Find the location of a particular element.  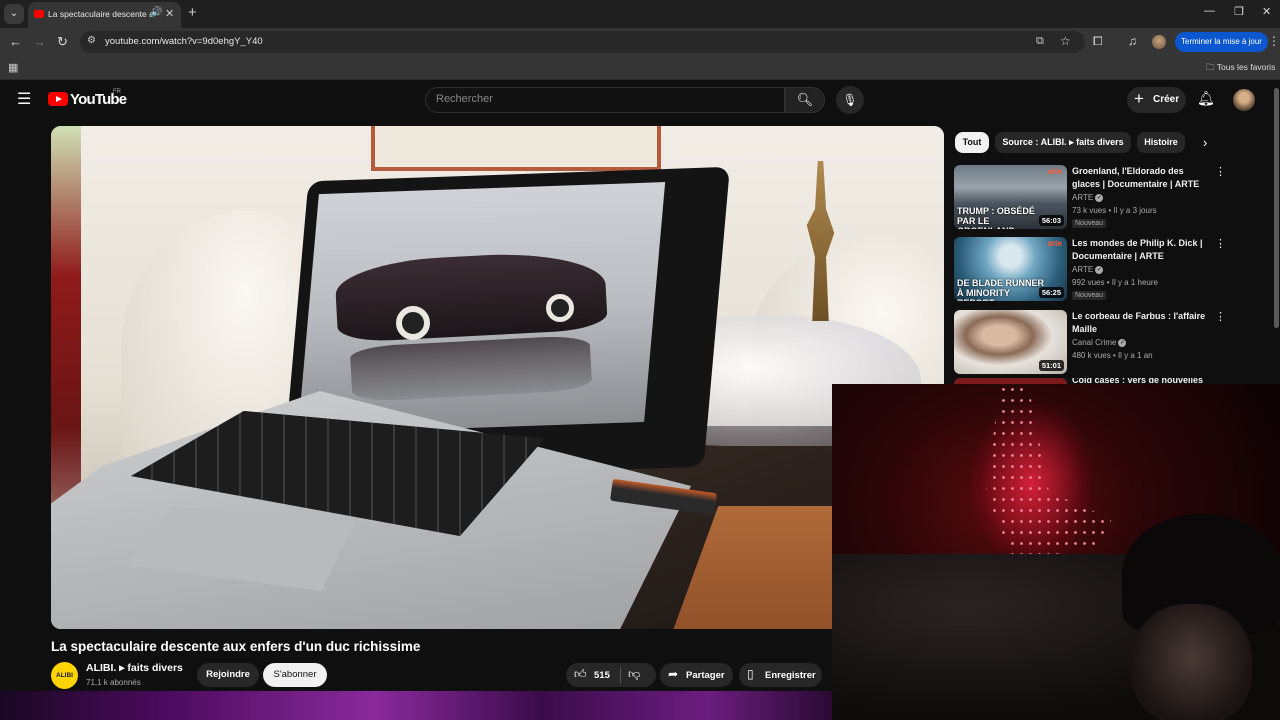

subscribe-button: S'abonner is located at coordinates (295, 675).